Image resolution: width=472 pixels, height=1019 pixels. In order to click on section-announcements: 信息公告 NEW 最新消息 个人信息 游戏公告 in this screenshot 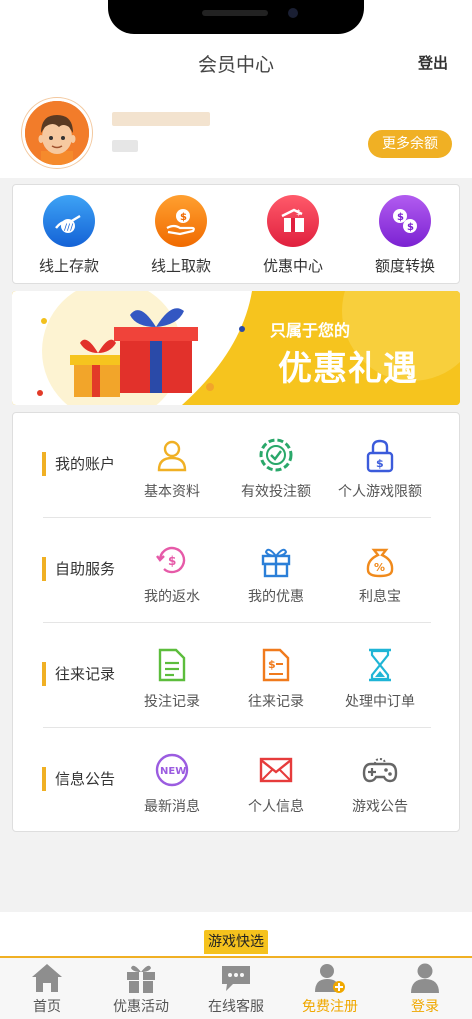, I will do `click(237, 780)`.